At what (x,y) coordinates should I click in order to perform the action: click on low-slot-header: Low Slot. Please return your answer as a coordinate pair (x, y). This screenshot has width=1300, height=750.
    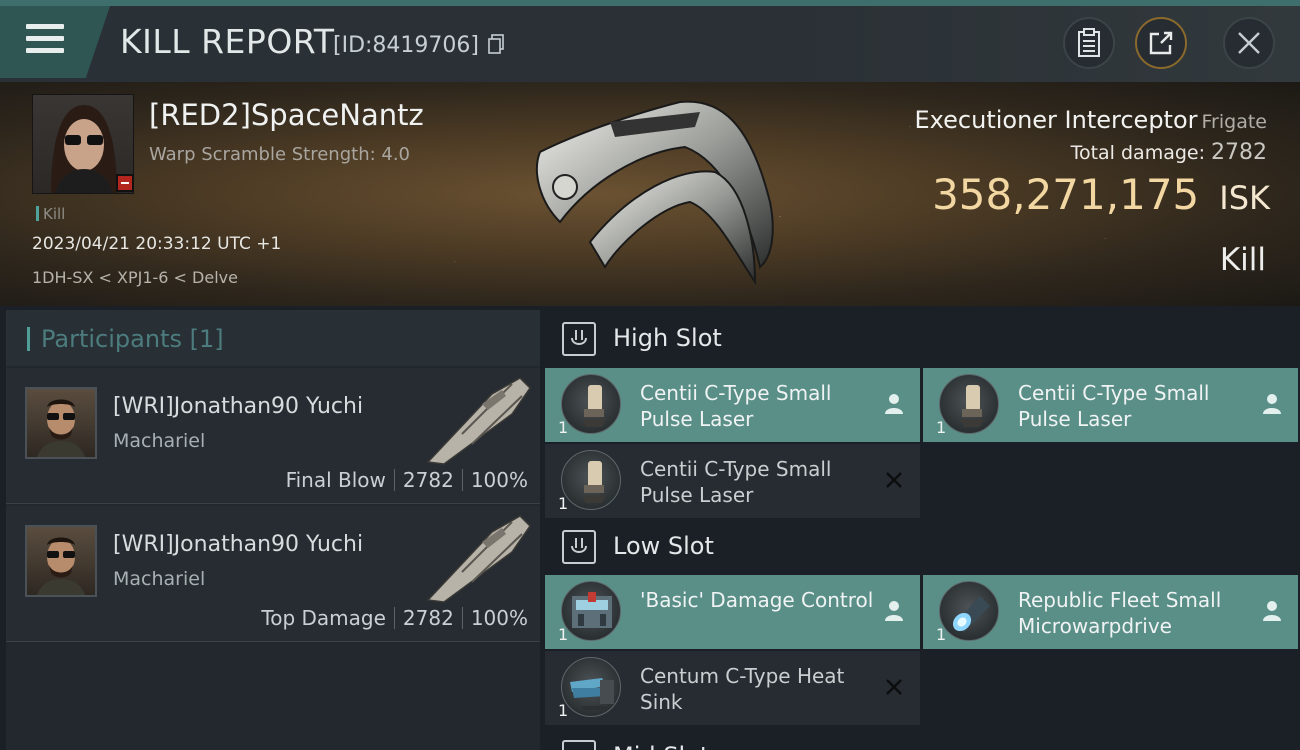
    Looking at the image, I should click on (922, 546).